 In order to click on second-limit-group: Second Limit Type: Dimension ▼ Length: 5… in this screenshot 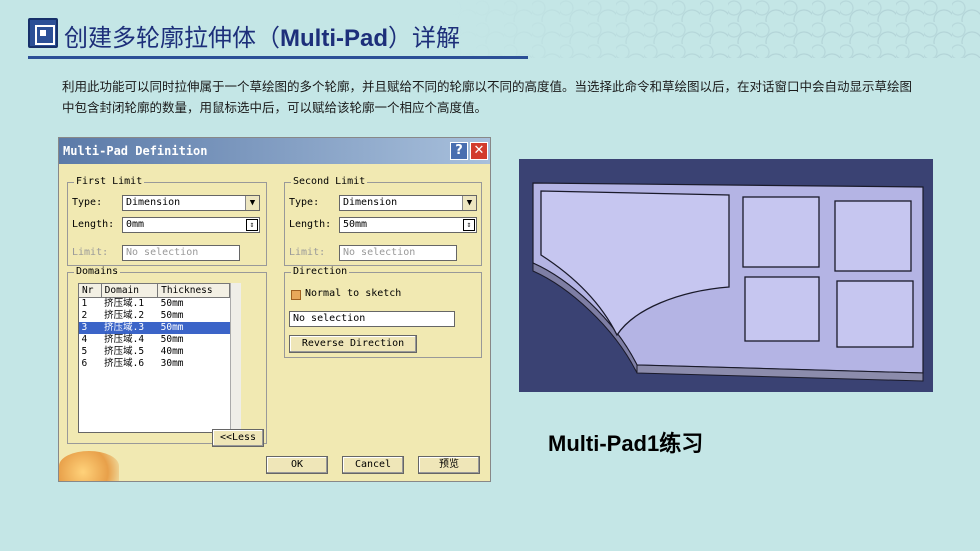, I will do `click(383, 221)`.